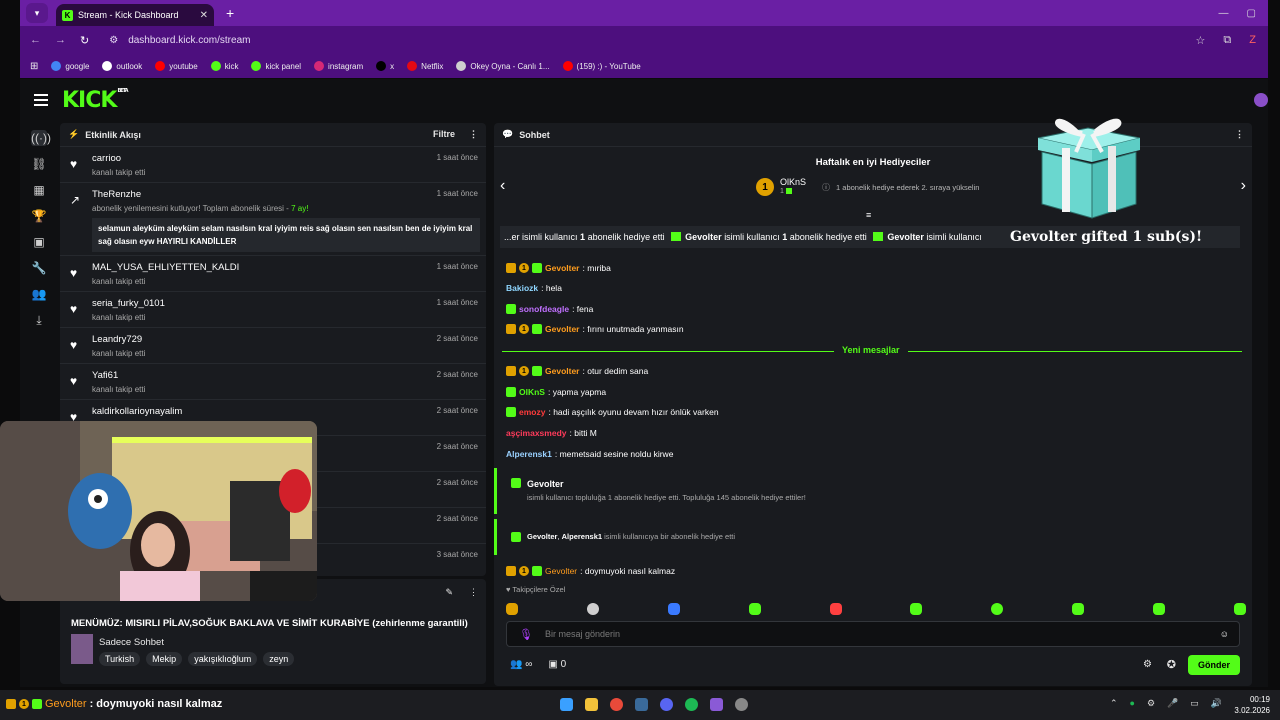  Describe the element at coordinates (522, 288) in the screenshot. I see `chat-username: Bakiozk` at that location.